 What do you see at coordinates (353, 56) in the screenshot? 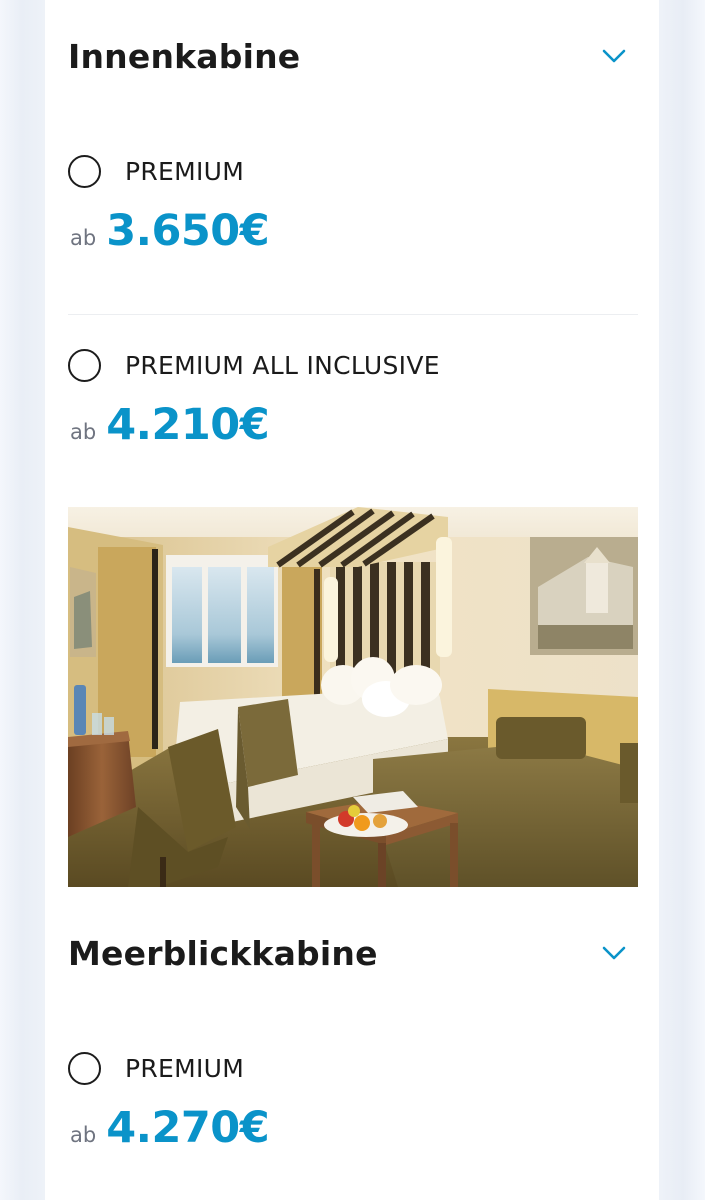
I see `section-header-innenkabine: Innenkabine` at bounding box center [353, 56].